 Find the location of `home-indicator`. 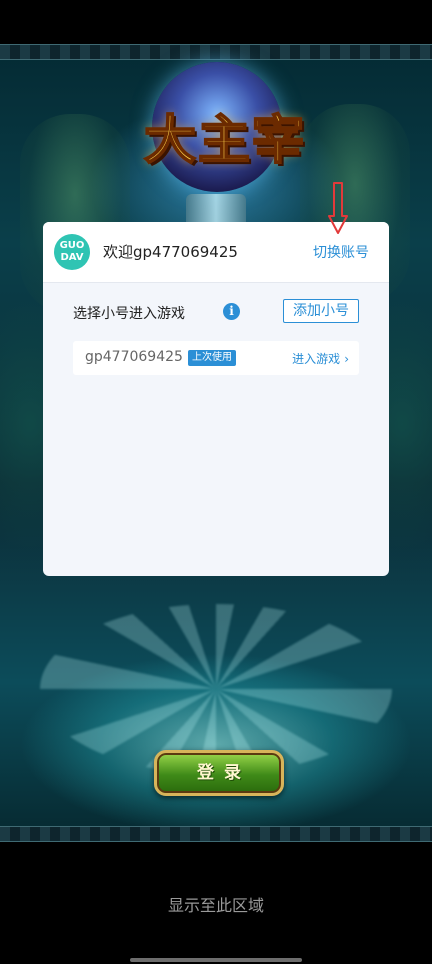

home-indicator is located at coordinates (216, 960).